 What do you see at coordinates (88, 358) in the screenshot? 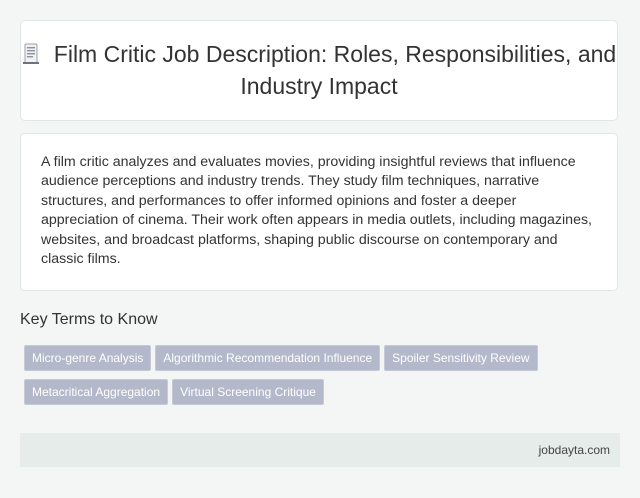
I see `tag-micro-genre-analysis: Micro-genre Analysis` at bounding box center [88, 358].